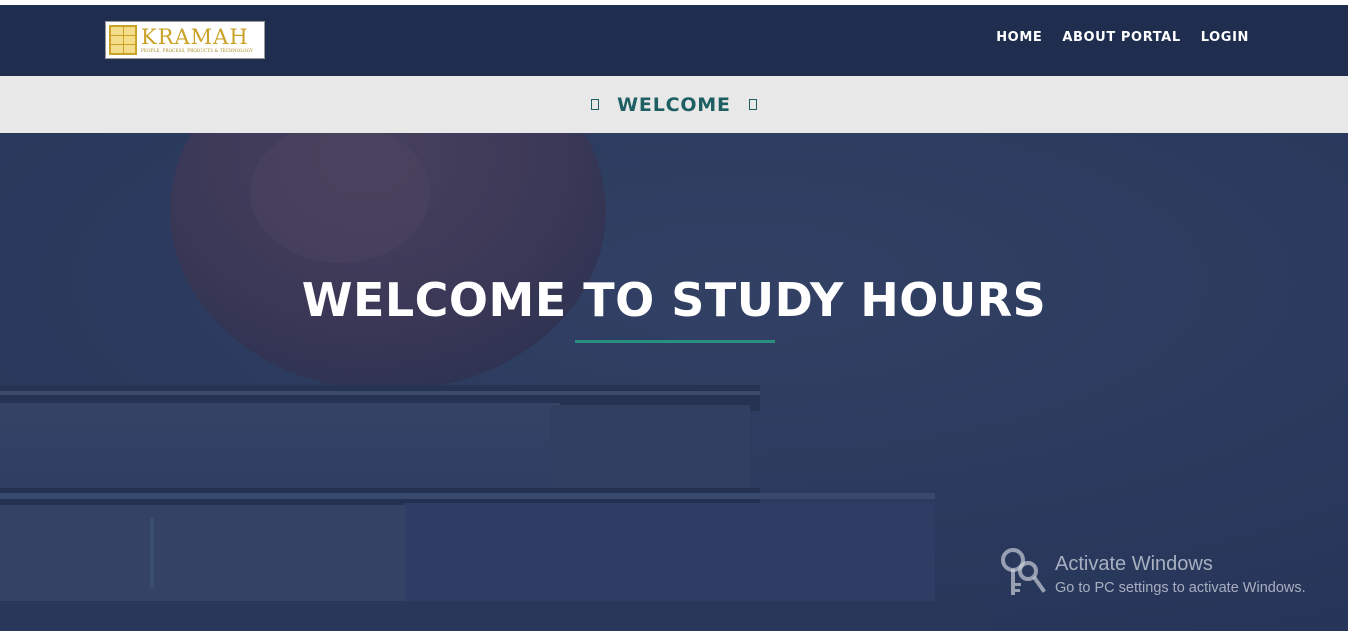  I want to click on welcome-bar-content: WELCOME, so click(674, 105).